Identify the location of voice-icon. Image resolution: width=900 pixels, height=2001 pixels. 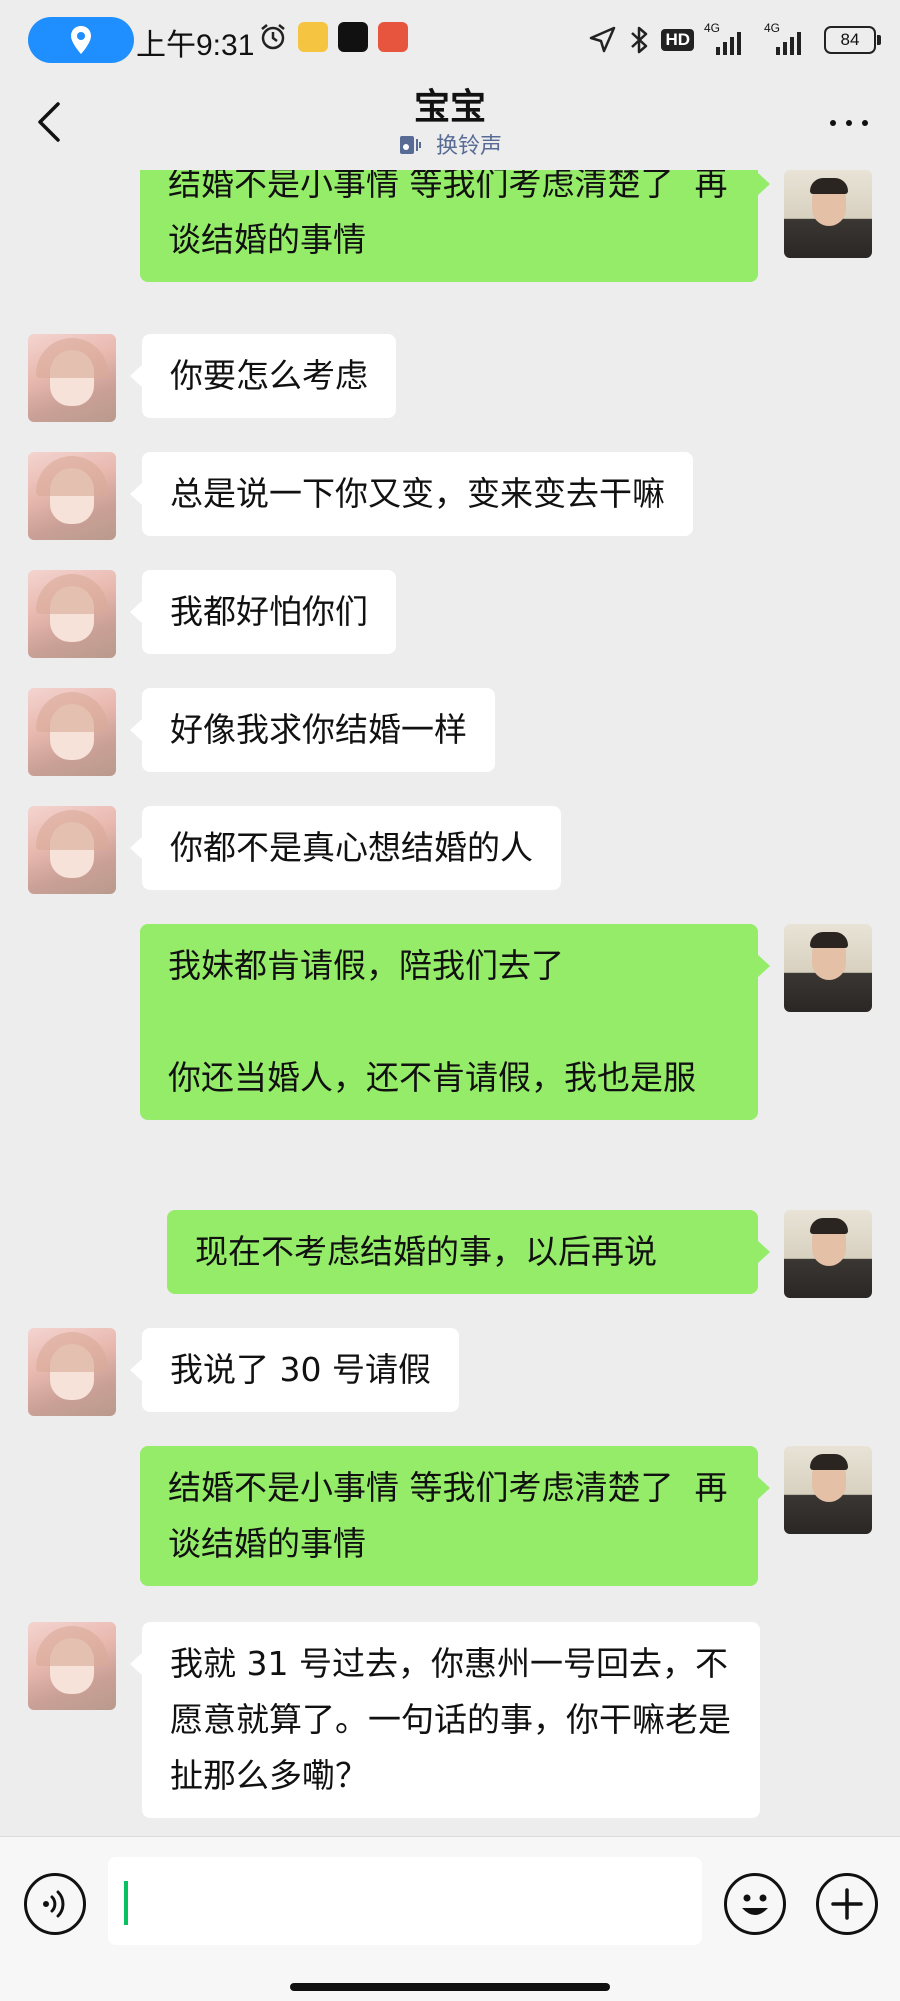
(55, 1904).